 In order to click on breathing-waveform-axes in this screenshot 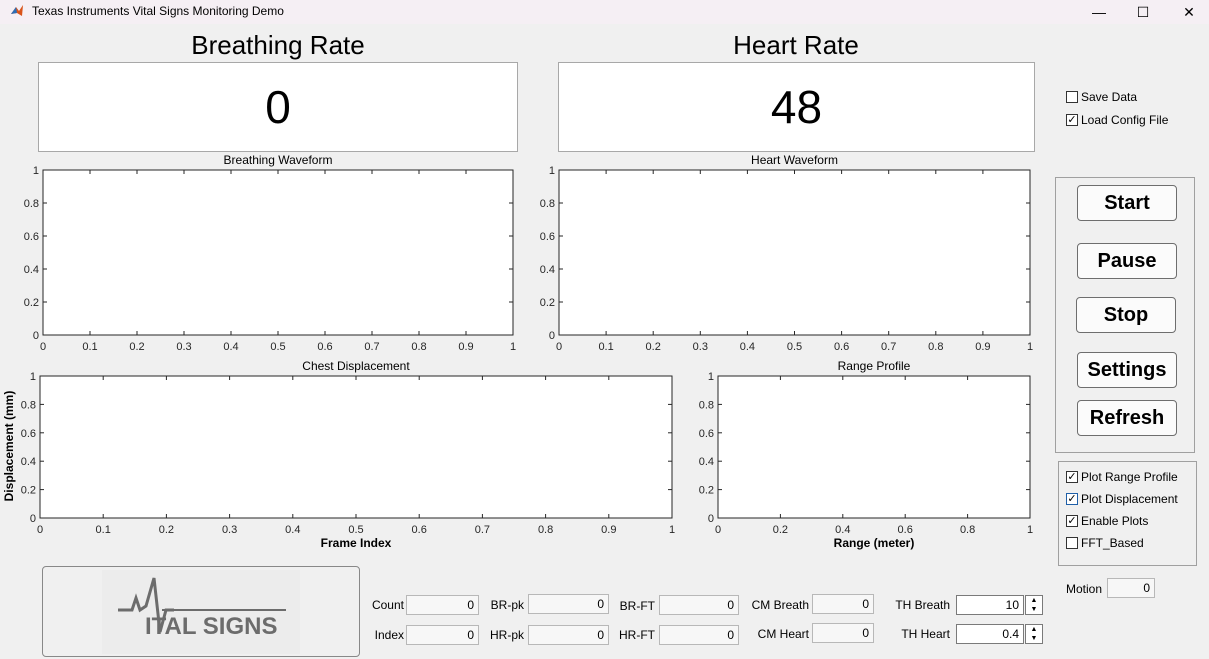, I will do `click(278, 252)`.